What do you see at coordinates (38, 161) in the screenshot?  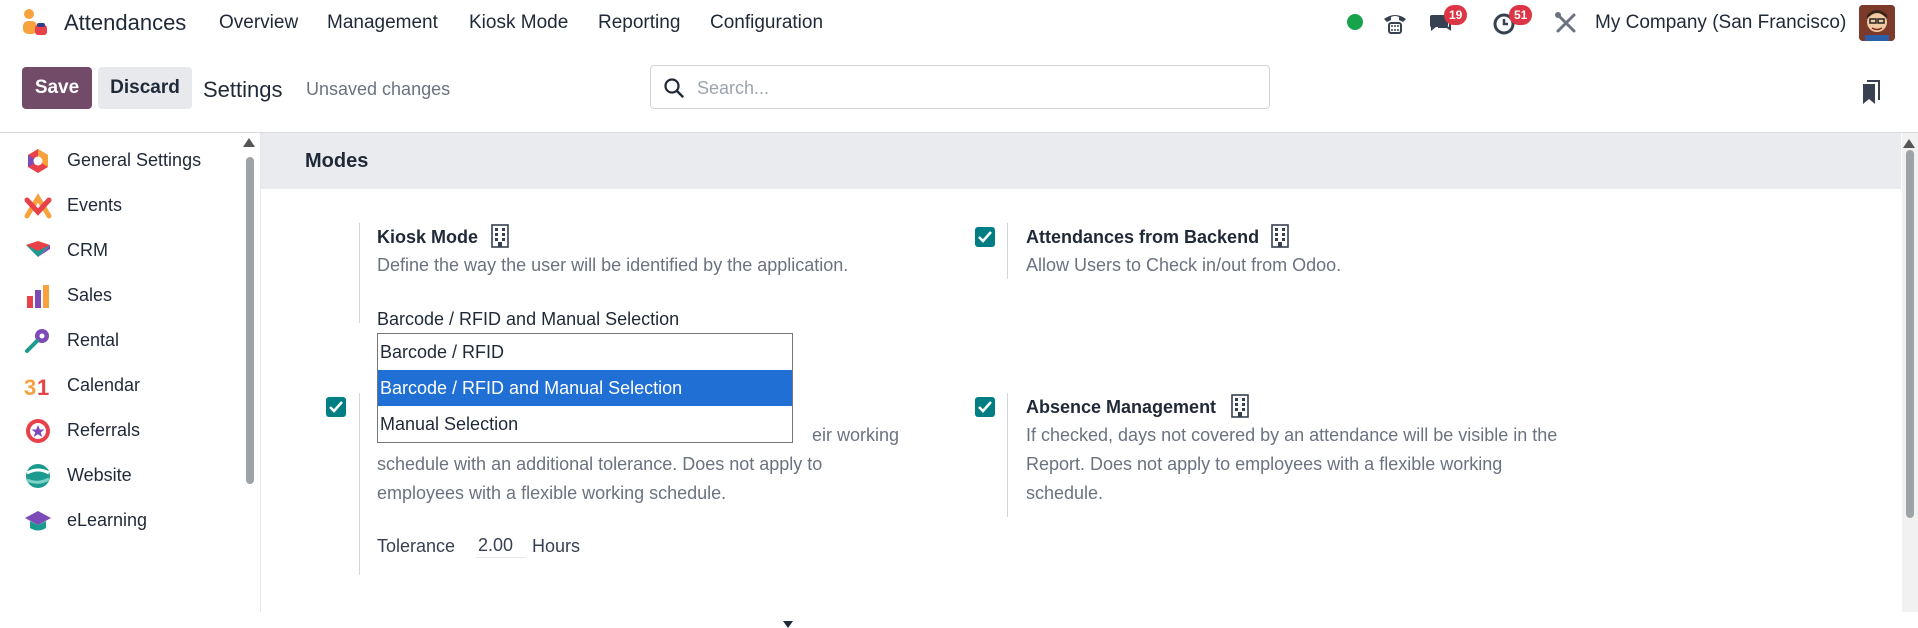 I see `general-settings-icon` at bounding box center [38, 161].